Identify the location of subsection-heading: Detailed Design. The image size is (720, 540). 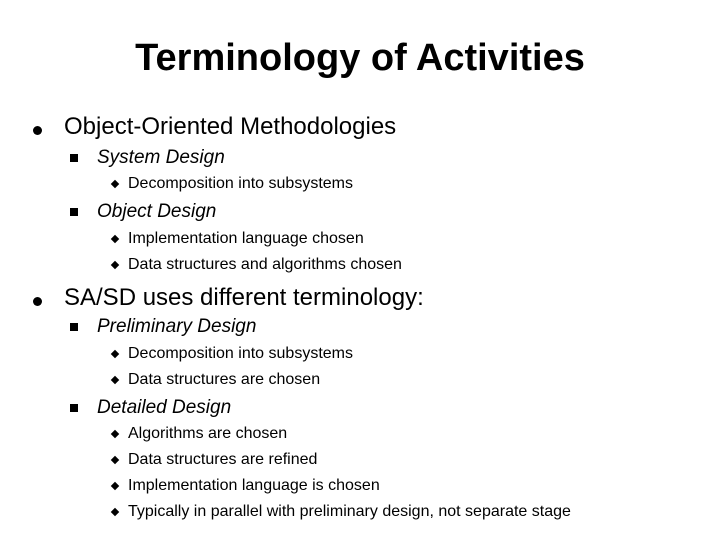
(164, 407).